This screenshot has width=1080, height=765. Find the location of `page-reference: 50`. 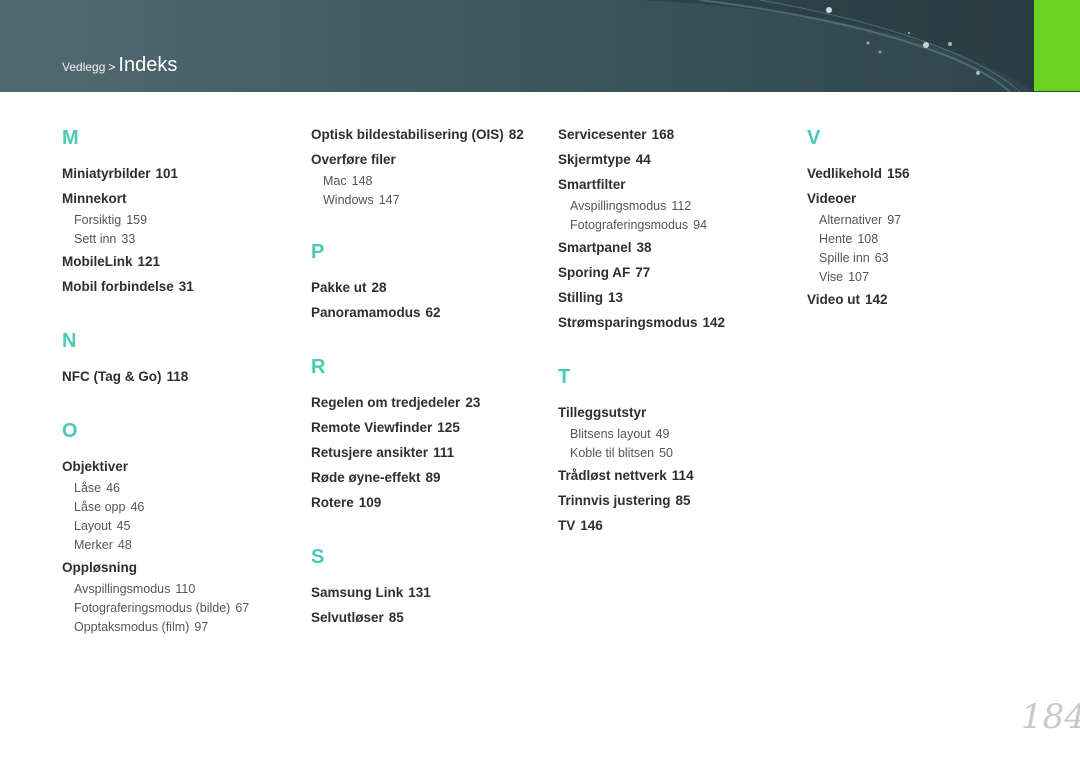

page-reference: 50 is located at coordinates (666, 453).